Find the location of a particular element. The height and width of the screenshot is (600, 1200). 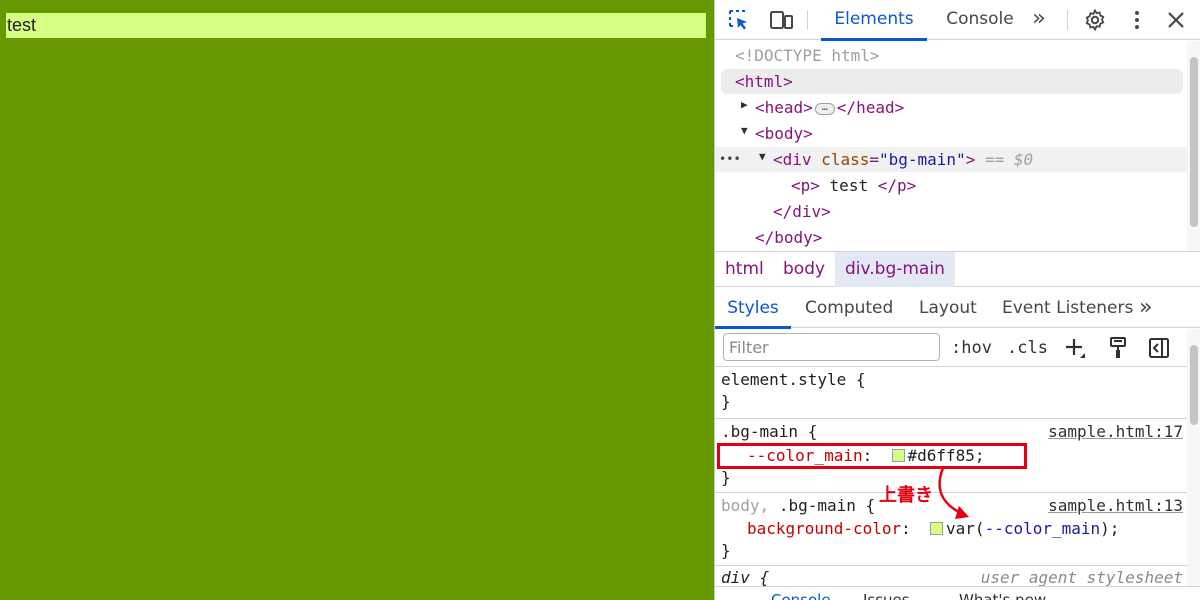

new-style-rule-icon is located at coordinates (1075, 348).